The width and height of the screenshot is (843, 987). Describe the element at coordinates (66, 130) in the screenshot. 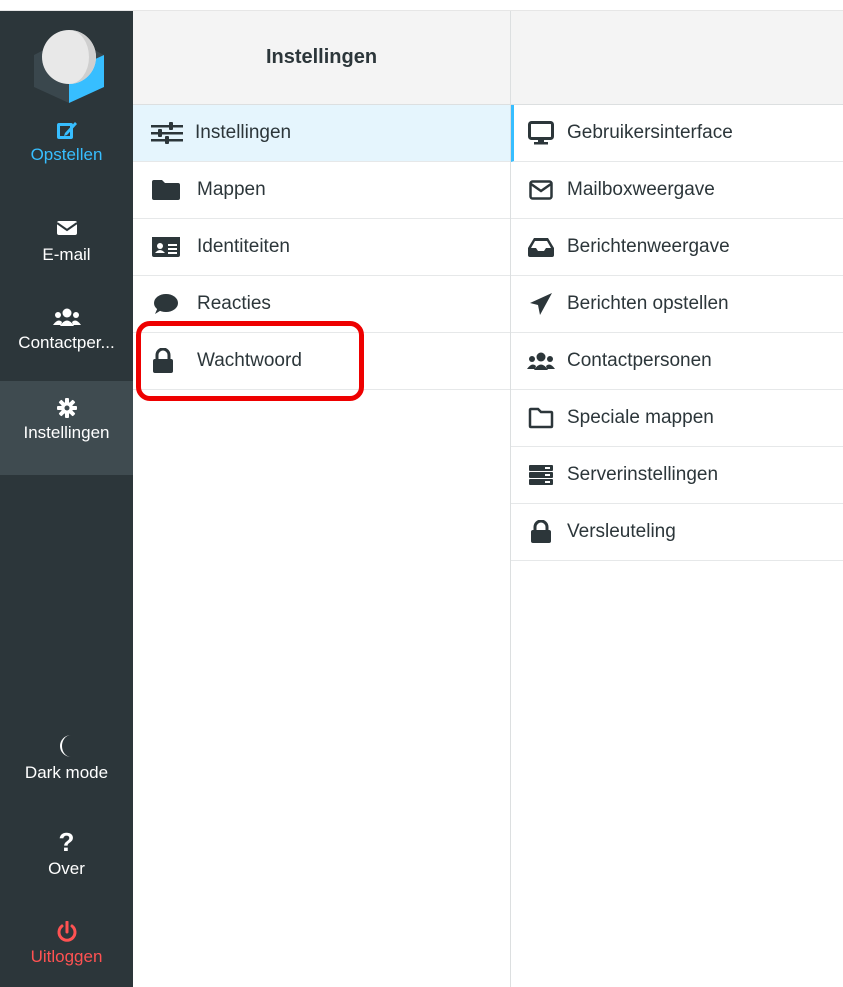

I see `compose-icon` at that location.